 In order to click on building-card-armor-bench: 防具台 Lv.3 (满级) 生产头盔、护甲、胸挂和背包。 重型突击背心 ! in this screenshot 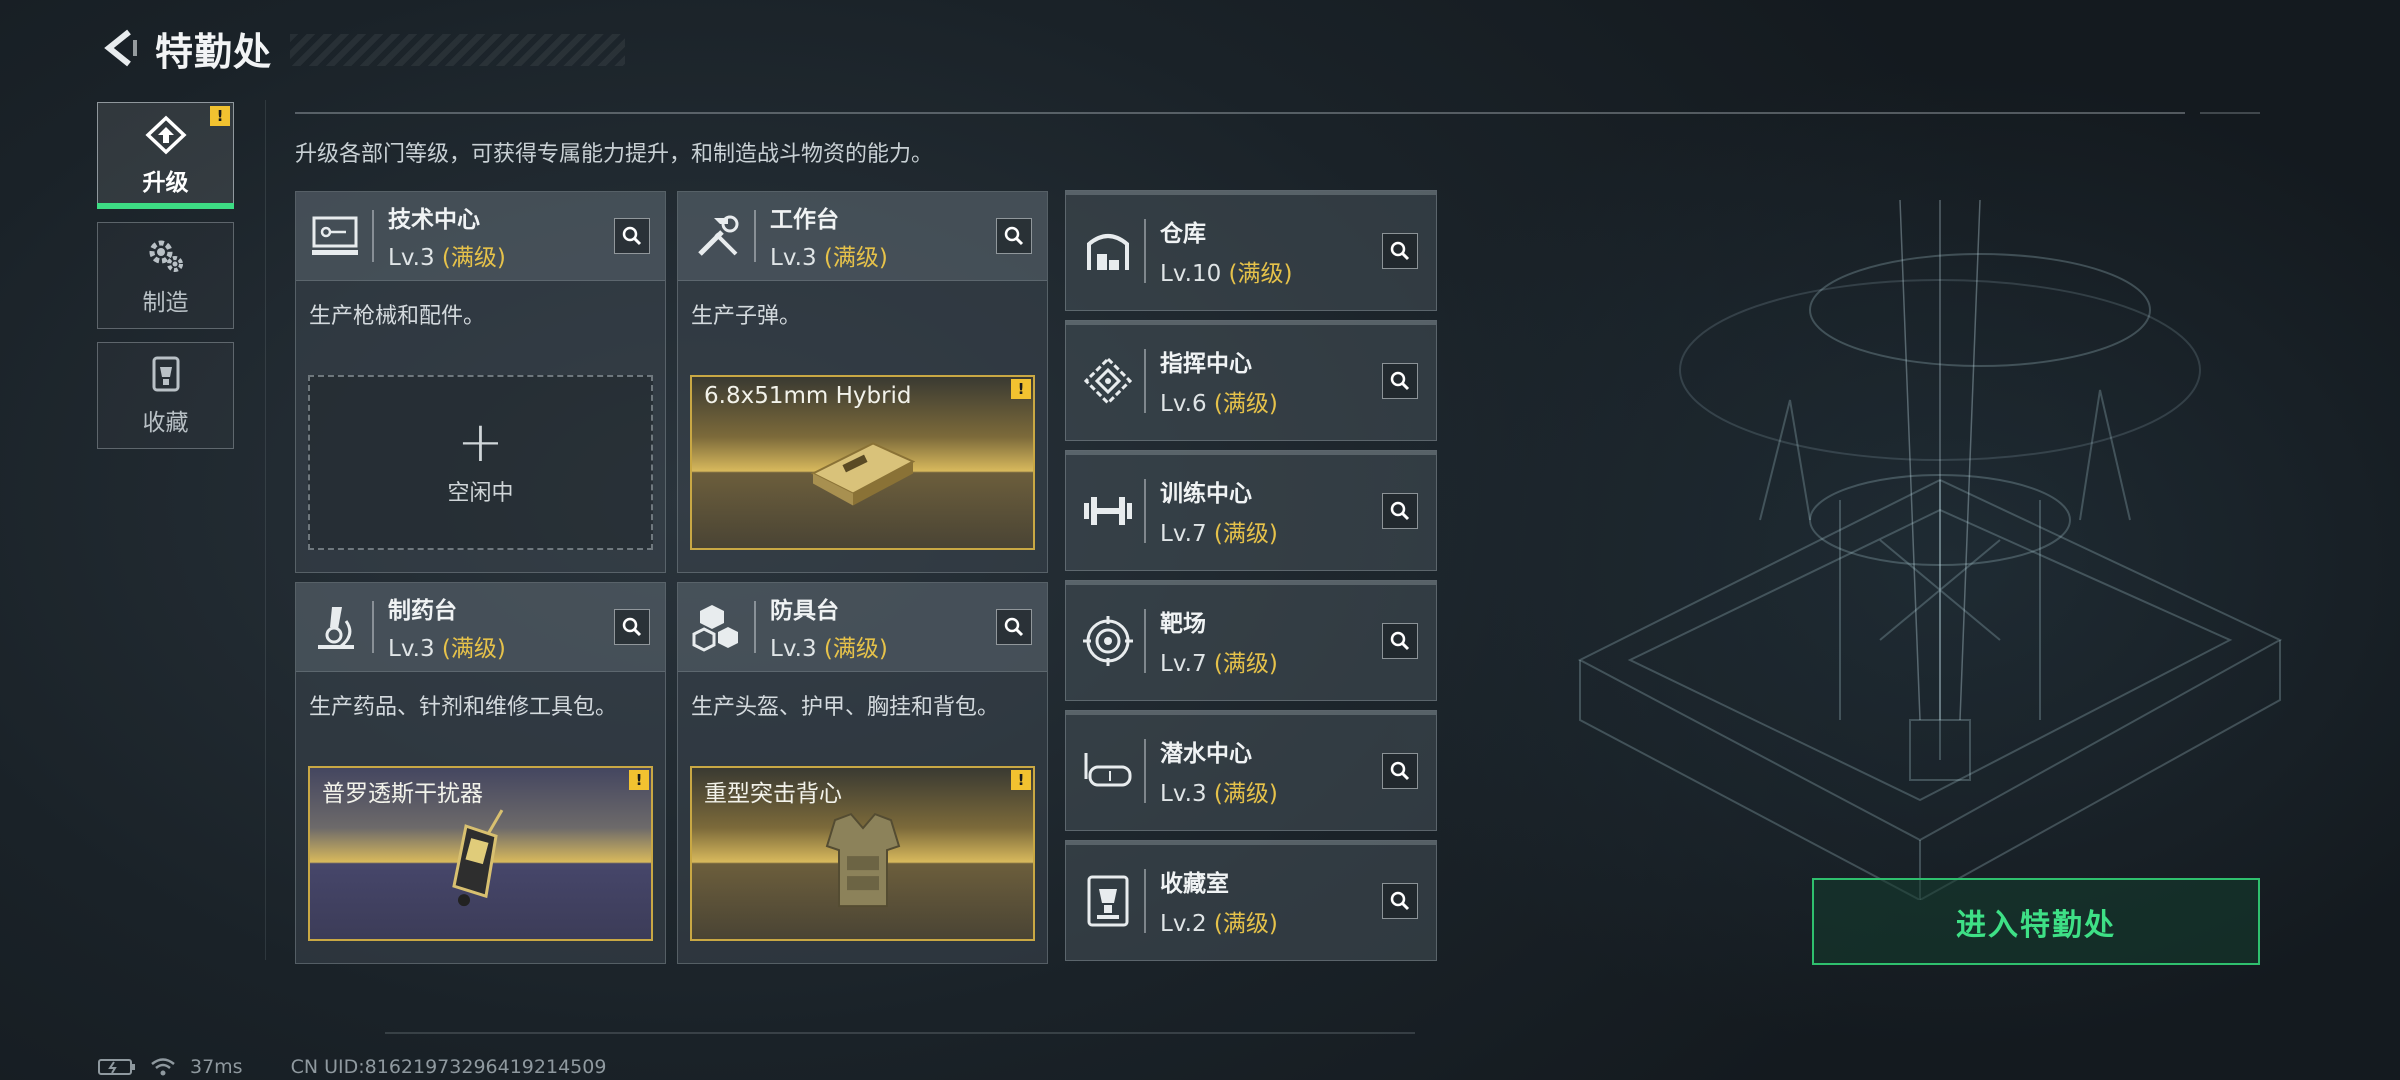, I will do `click(862, 773)`.